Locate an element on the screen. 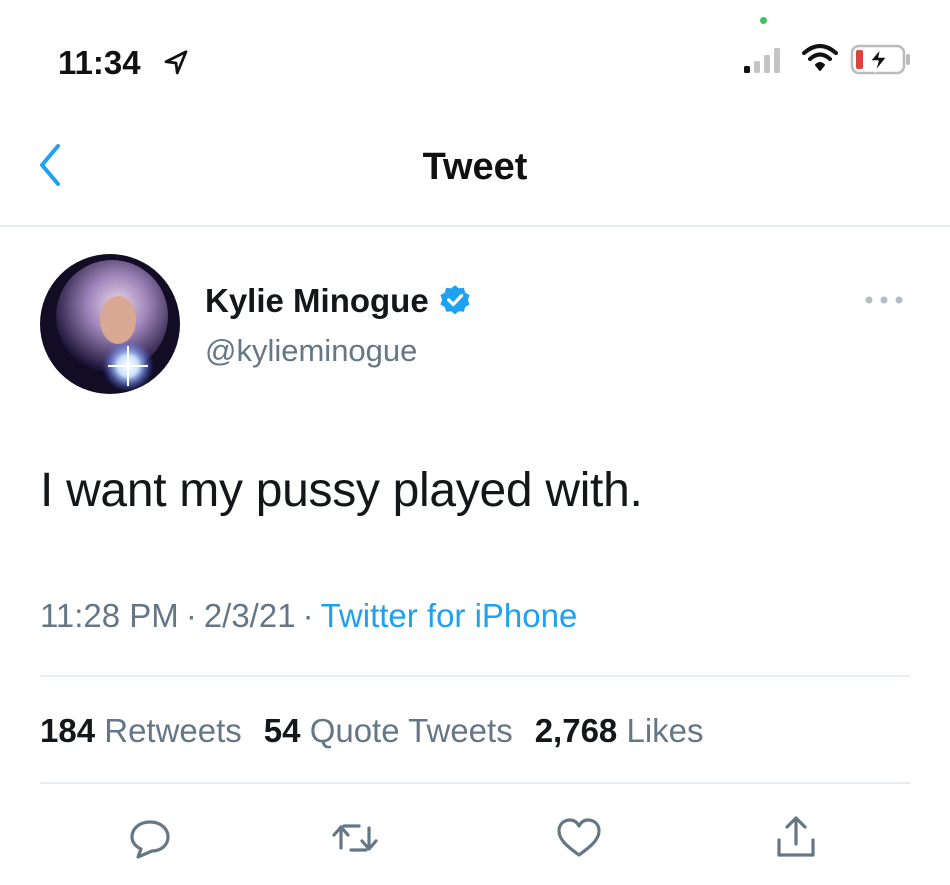  avatar is located at coordinates (110, 324).